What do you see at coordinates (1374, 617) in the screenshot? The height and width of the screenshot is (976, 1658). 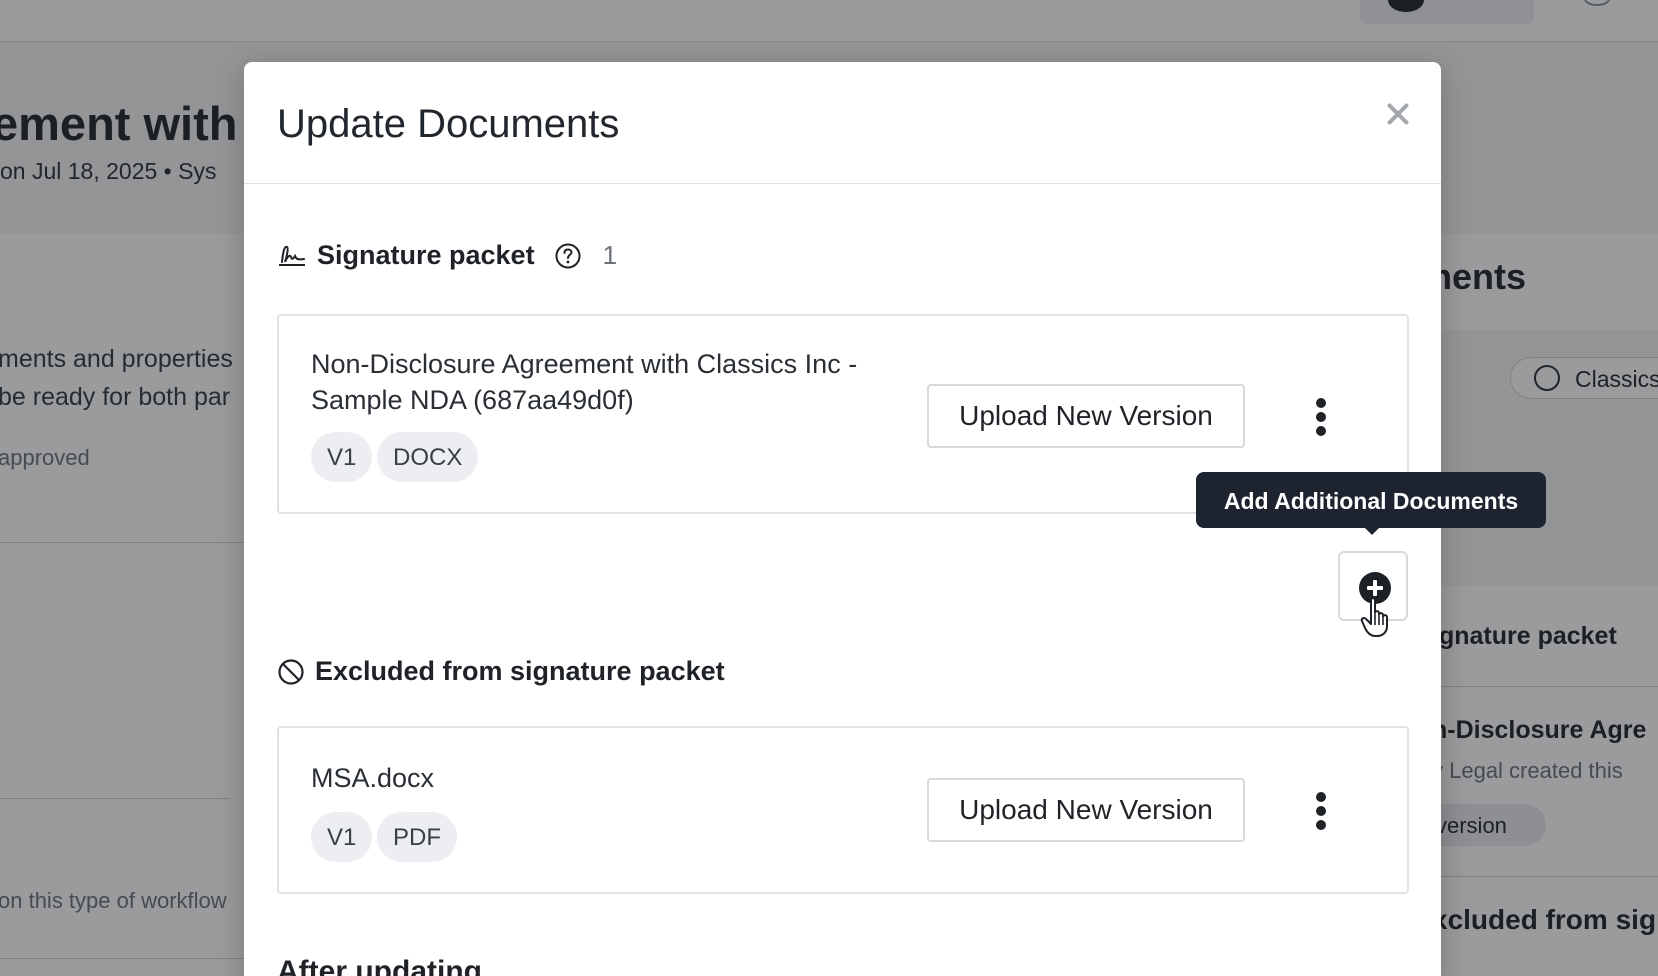 I see `hand-pointer-cursor` at bounding box center [1374, 617].